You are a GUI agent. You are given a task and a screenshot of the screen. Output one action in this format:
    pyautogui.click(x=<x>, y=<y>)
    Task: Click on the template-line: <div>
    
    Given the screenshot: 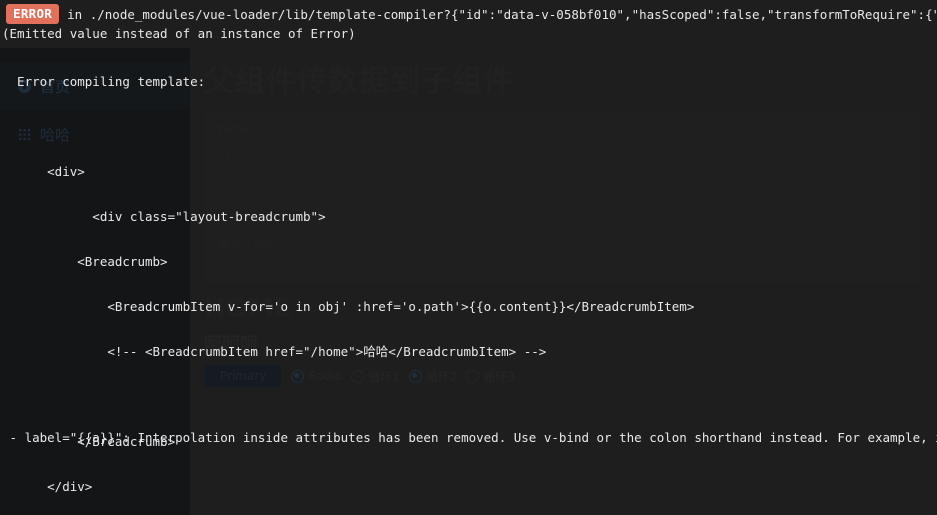 What is the action you would take?
    pyautogui.click(x=43, y=171)
    